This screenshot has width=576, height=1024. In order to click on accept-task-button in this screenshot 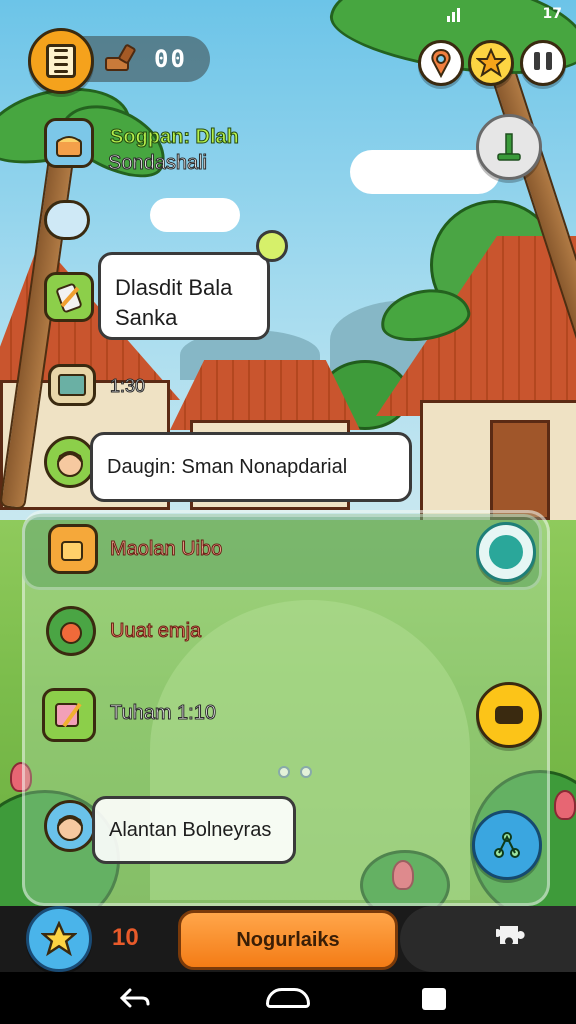, I will do `click(506, 552)`.